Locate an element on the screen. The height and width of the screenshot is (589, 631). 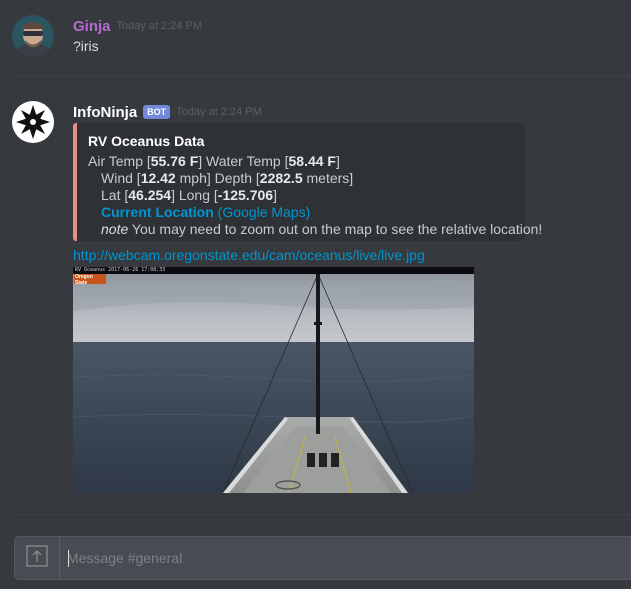
oregon-state-logo: Oregon State is located at coordinates (90, 280).